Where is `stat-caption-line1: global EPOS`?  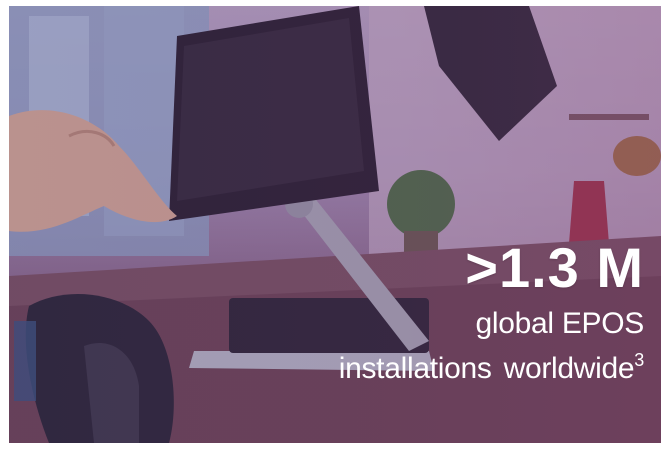 stat-caption-line1: global EPOS is located at coordinates (560, 323).